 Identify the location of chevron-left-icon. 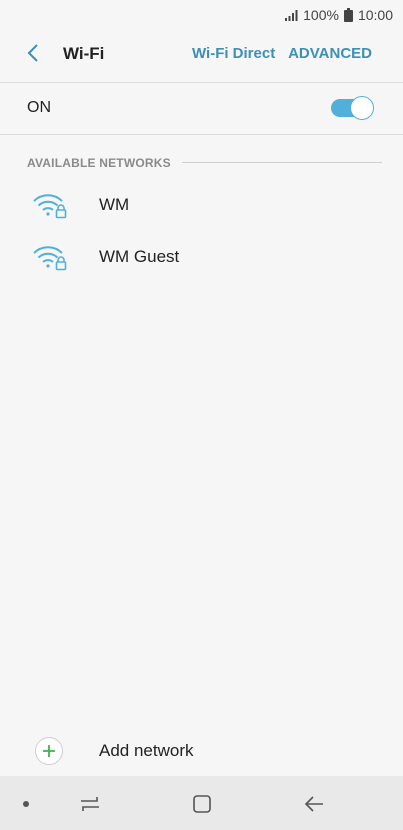
(33, 55).